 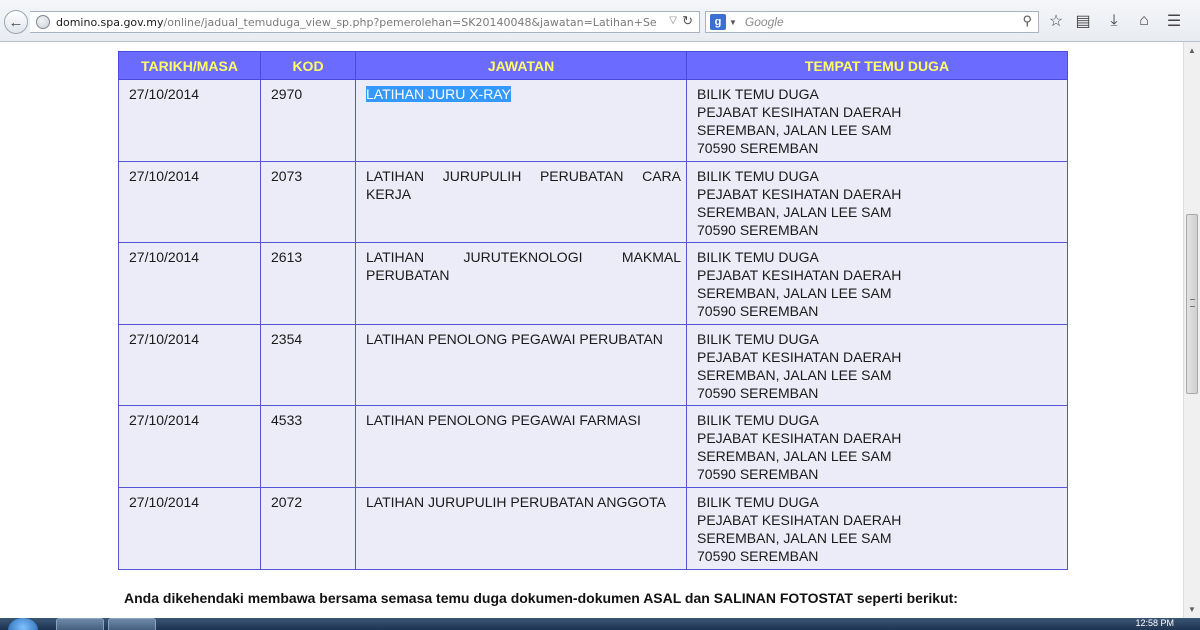 What do you see at coordinates (308, 283) in the screenshot?
I see `cell-kod: 2613` at bounding box center [308, 283].